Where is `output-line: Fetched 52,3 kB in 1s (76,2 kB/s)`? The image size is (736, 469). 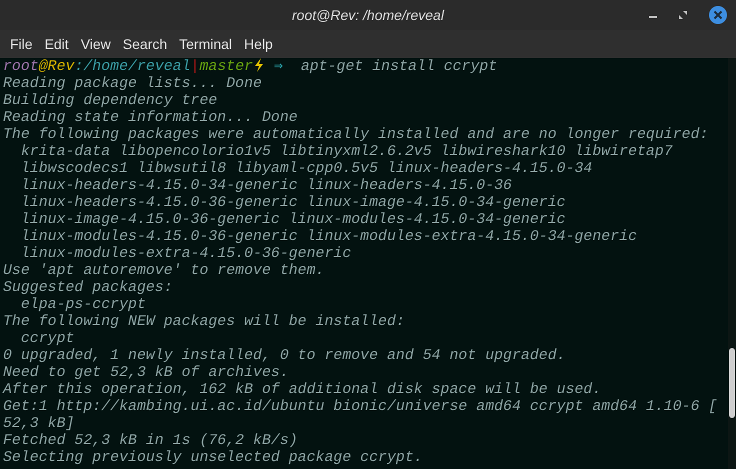
output-line: Fetched 52,3 kB in 1s (76,2 kB/s) is located at coordinates (151, 441).